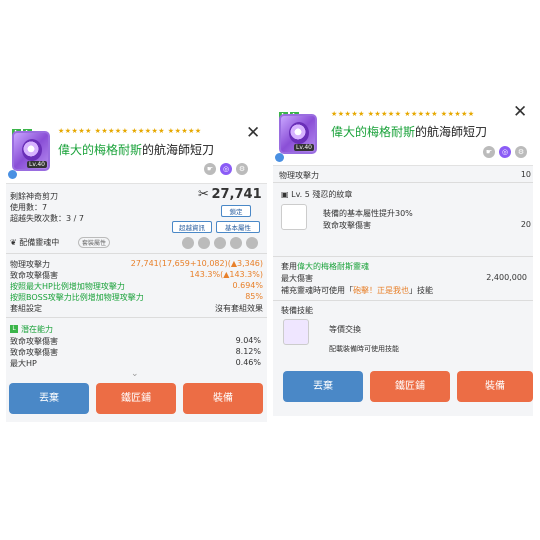  I want to click on combat-power: ✂ 27,741, so click(230, 194).